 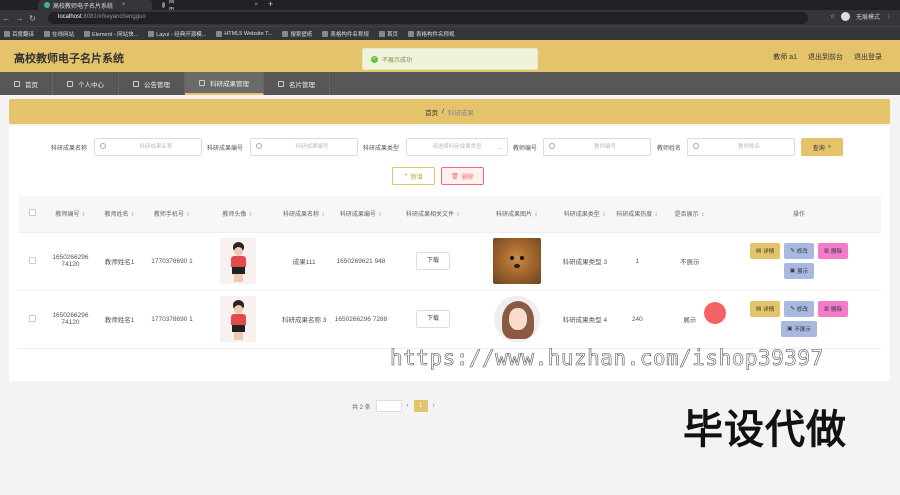 What do you see at coordinates (70, 214) in the screenshot?
I see `header-cell: 教师编号 ⇕` at bounding box center [70, 214].